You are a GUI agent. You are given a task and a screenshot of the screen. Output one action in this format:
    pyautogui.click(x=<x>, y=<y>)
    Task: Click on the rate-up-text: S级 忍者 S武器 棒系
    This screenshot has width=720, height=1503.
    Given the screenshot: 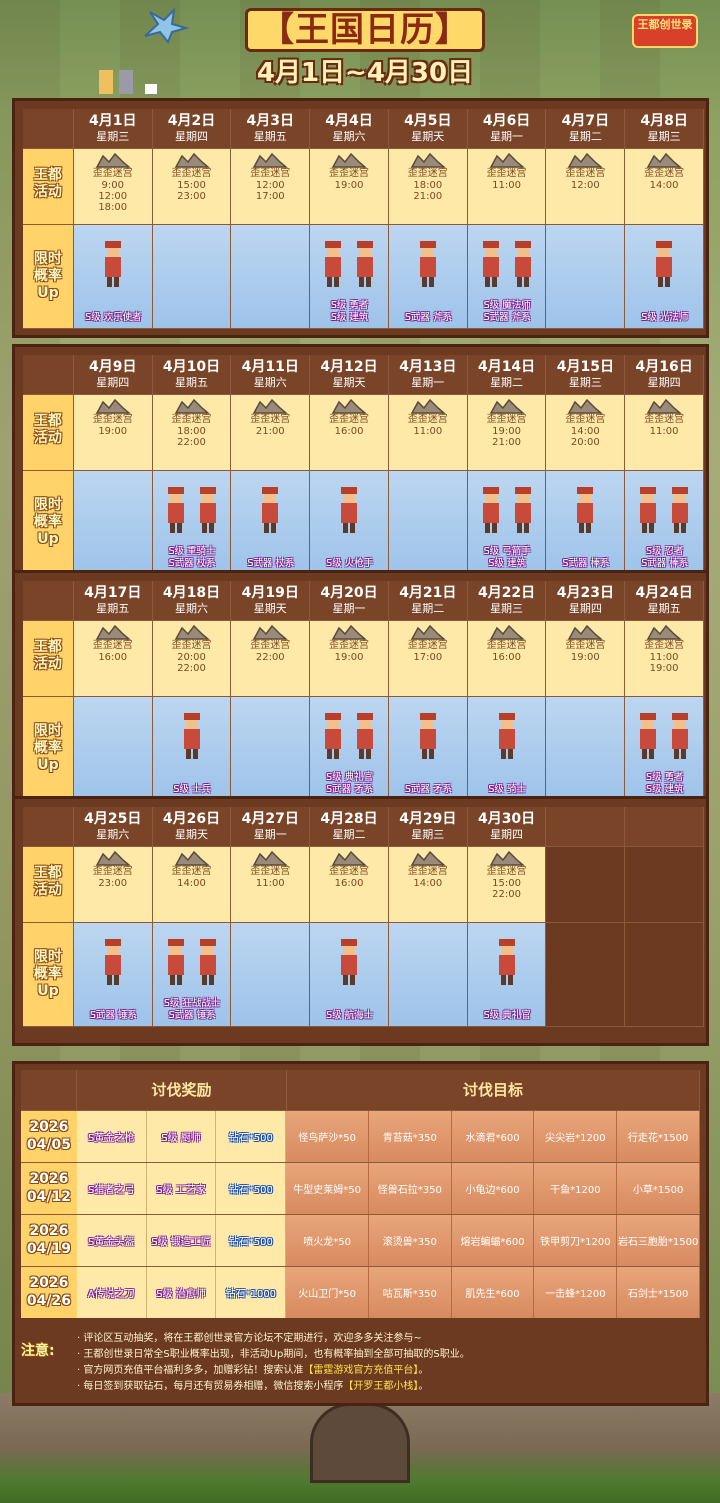 What is the action you would take?
    pyautogui.click(x=665, y=557)
    